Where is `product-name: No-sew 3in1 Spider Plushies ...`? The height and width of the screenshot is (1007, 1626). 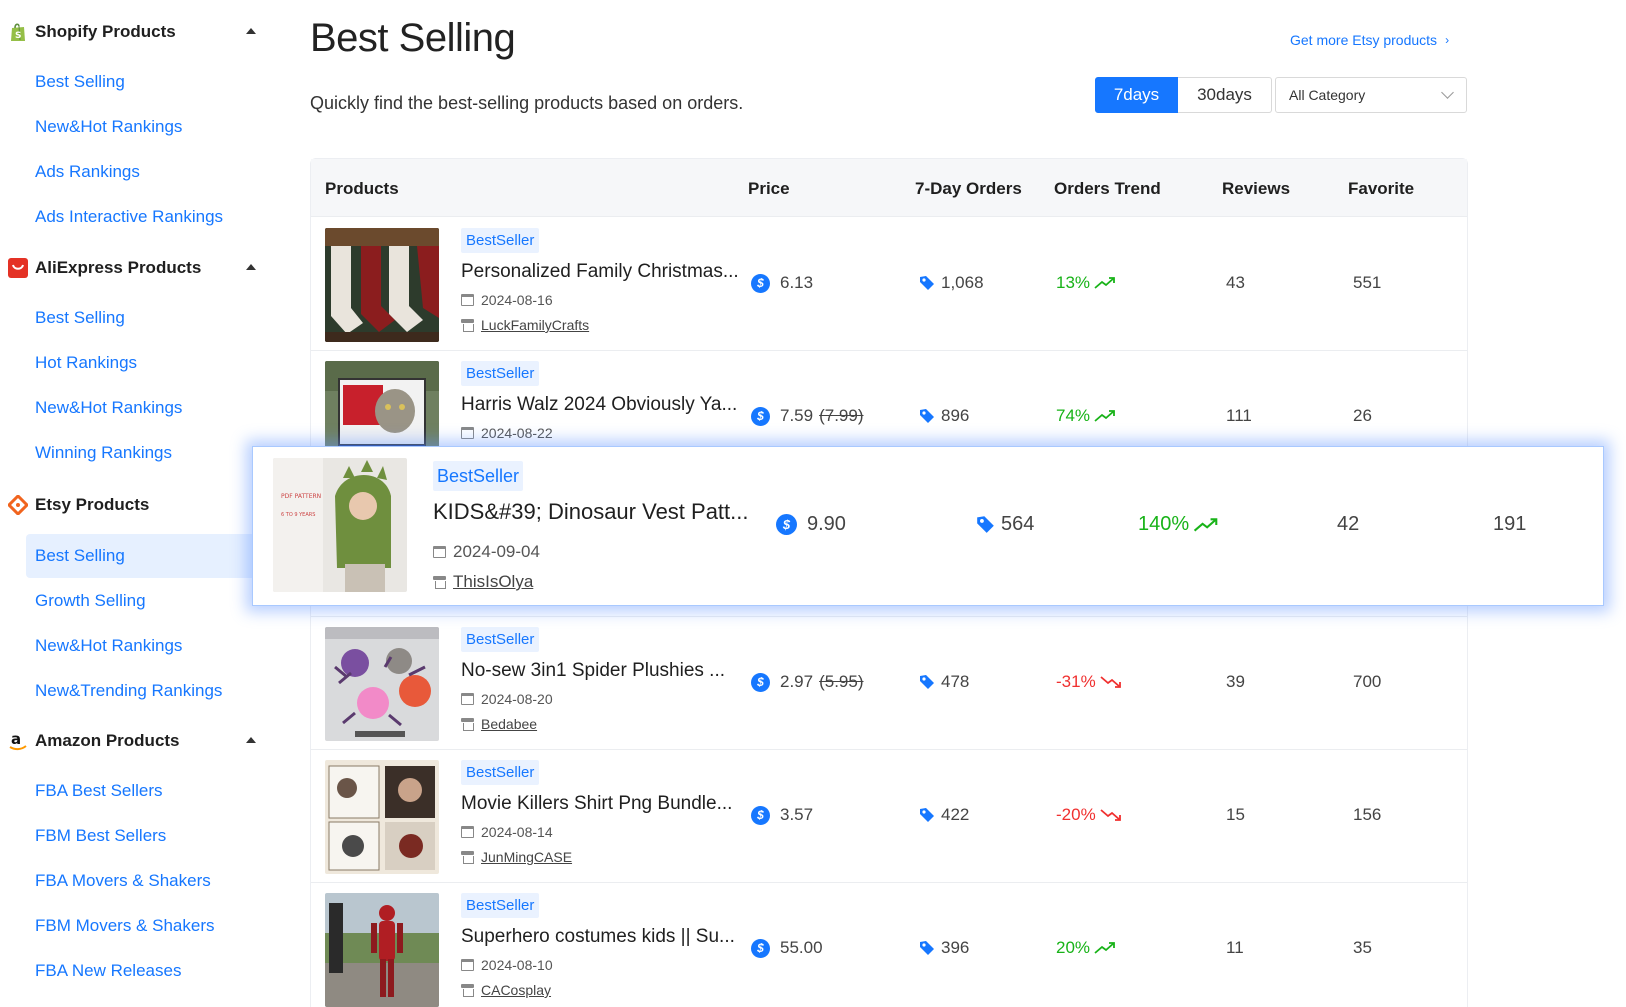
product-name: No-sew 3in1 Spider Plushies ... is located at coordinates (593, 671).